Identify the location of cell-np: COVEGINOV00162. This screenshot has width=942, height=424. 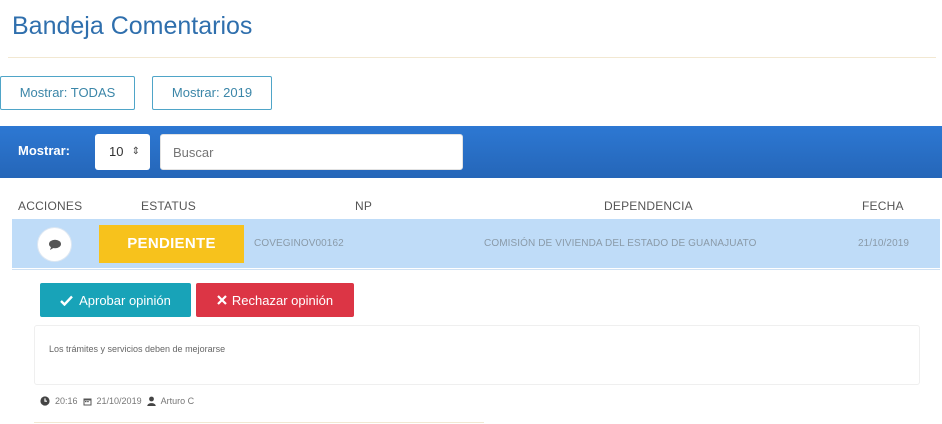
(299, 243).